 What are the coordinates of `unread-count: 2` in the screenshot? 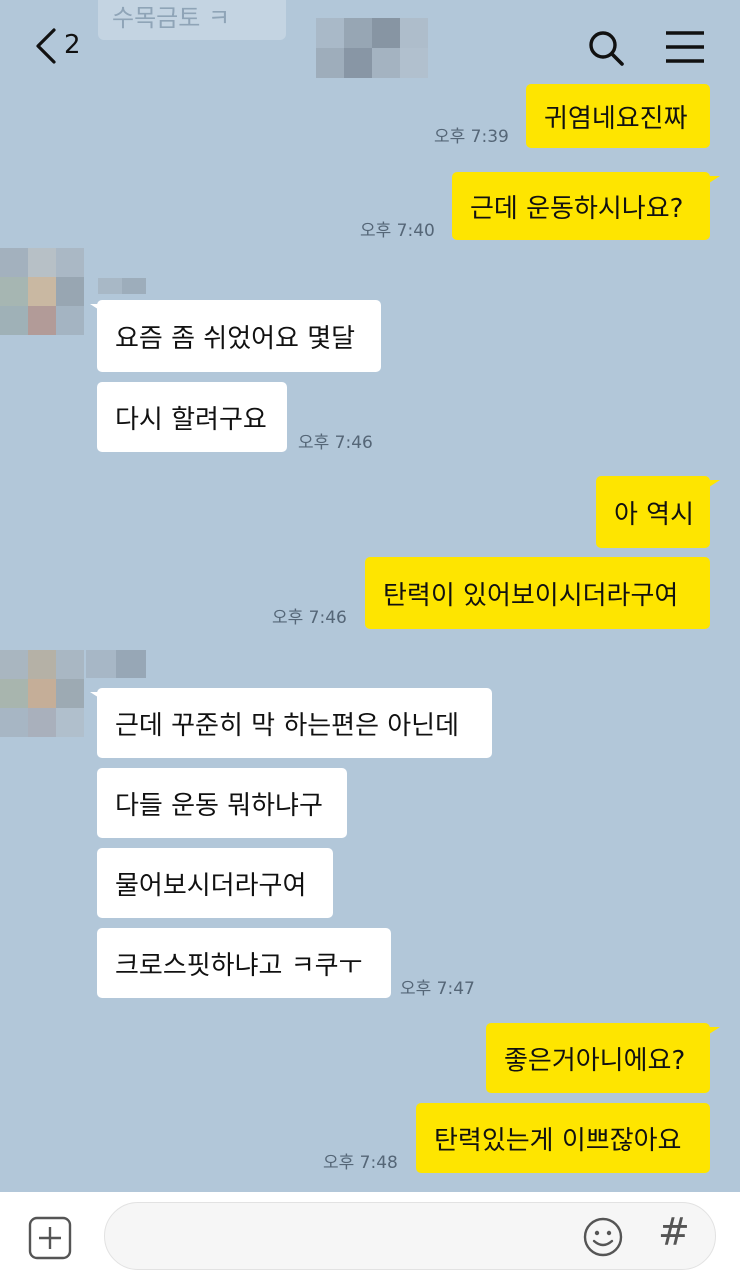 It's located at (72, 45).